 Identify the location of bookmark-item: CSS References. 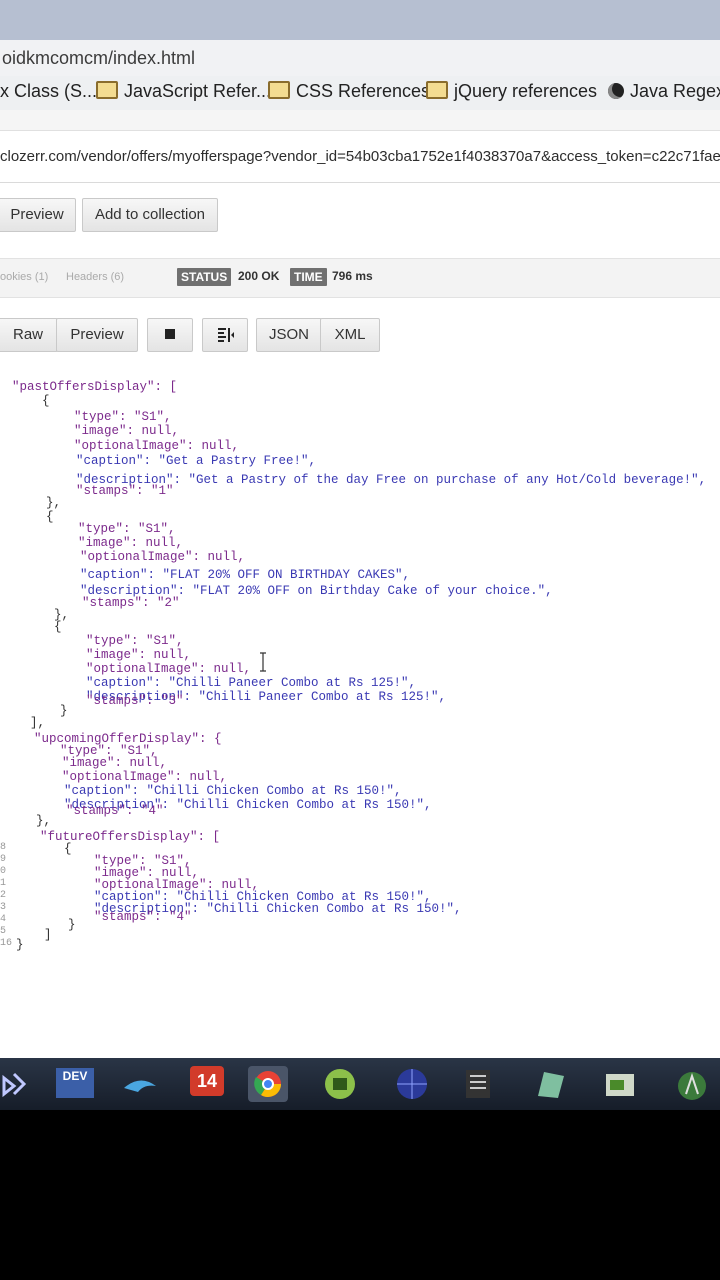
(349, 93).